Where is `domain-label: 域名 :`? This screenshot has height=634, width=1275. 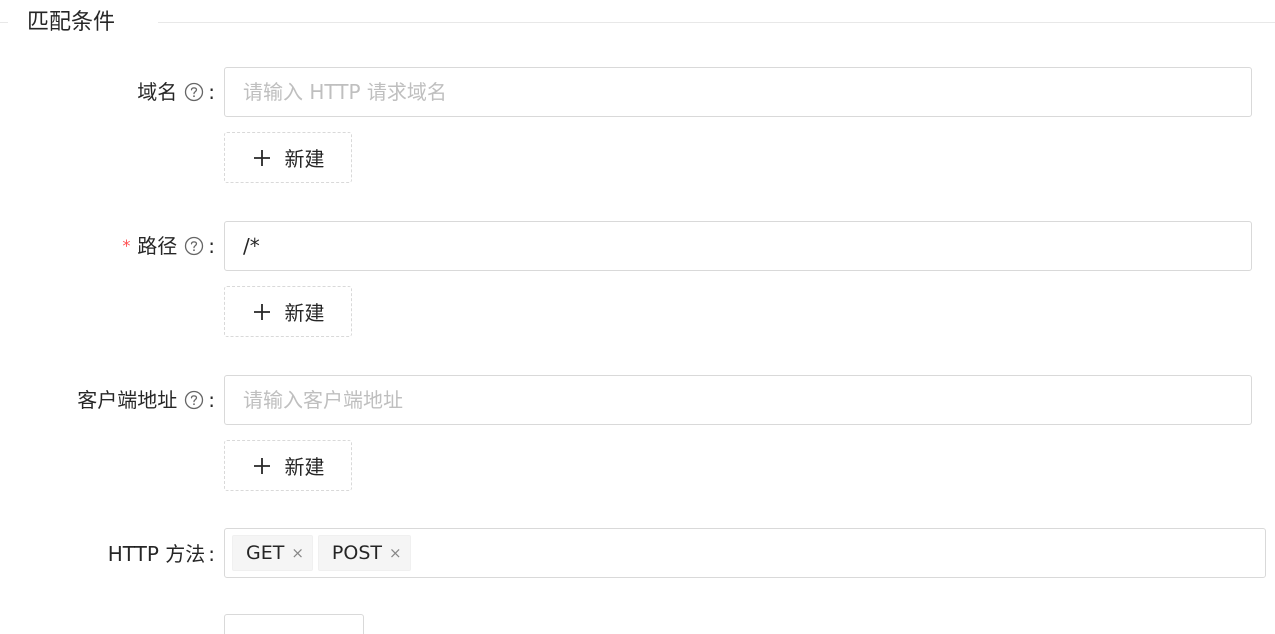 domain-label: 域名 : is located at coordinates (176, 92).